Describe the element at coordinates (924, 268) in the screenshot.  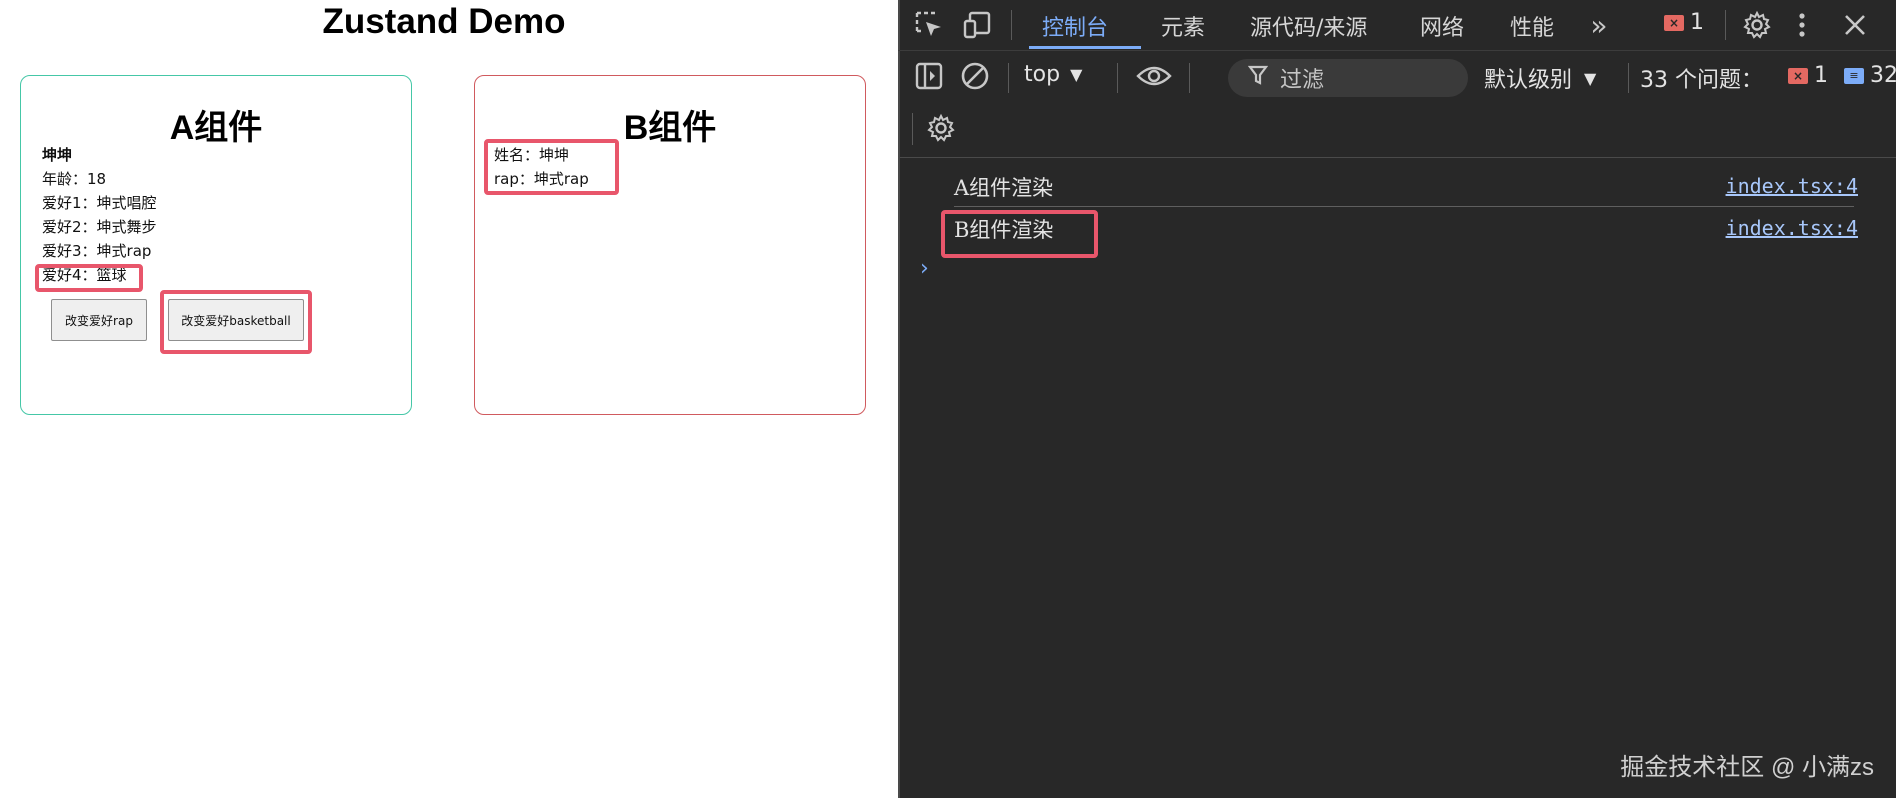
I see `console-prompt-icon: ›` at that location.